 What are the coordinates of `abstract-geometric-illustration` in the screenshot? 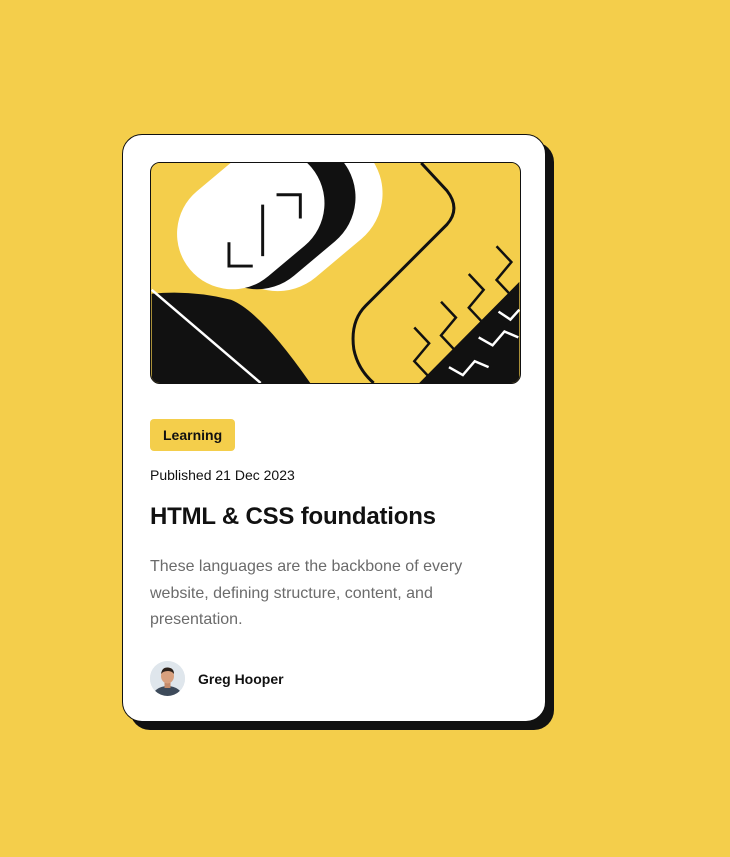 It's located at (335, 273).